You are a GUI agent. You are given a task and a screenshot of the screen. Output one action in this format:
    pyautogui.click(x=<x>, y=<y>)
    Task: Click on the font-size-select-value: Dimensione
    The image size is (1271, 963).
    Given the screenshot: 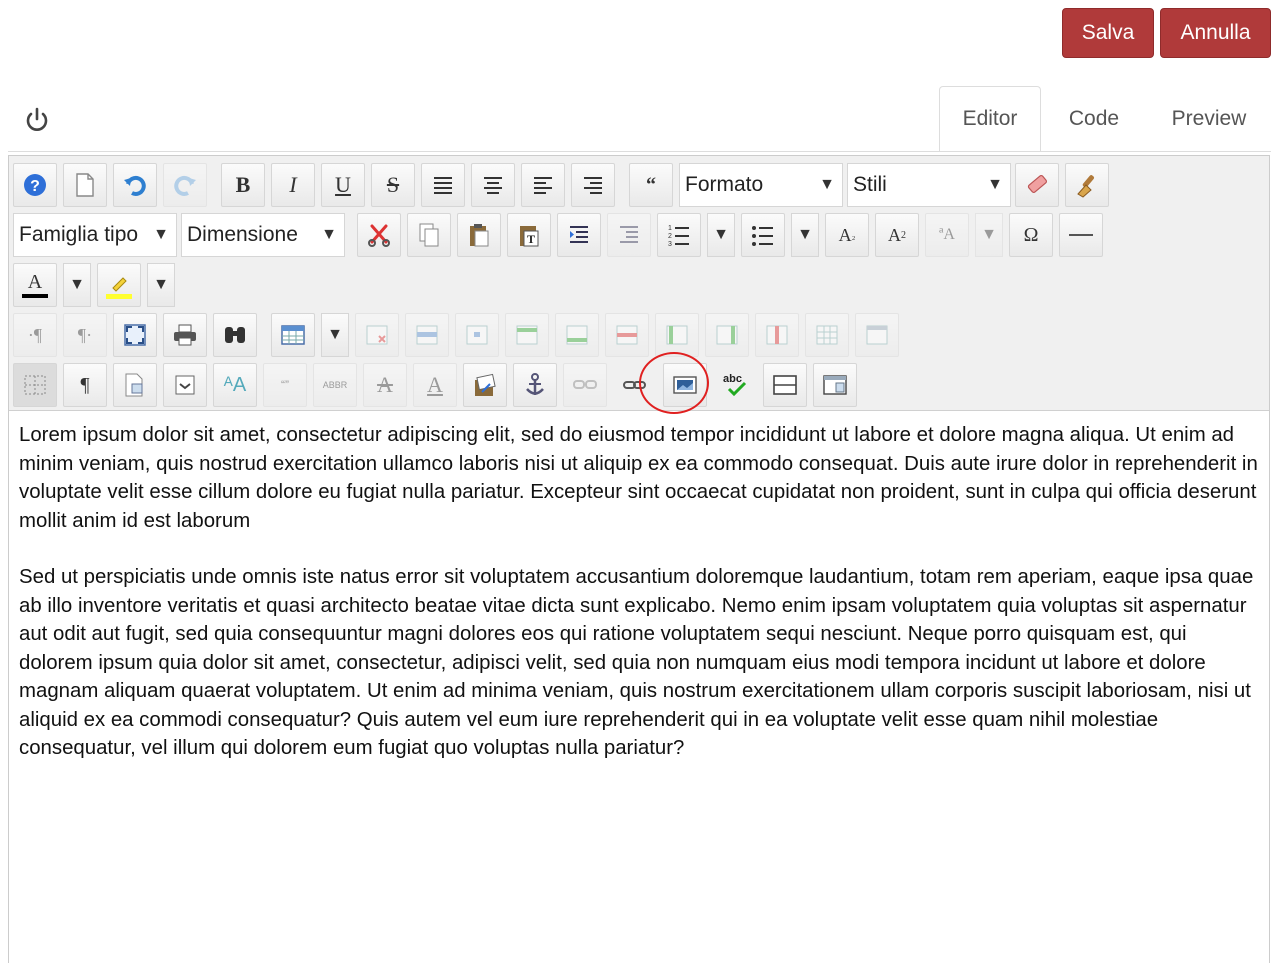 What is the action you would take?
    pyautogui.click(x=242, y=234)
    